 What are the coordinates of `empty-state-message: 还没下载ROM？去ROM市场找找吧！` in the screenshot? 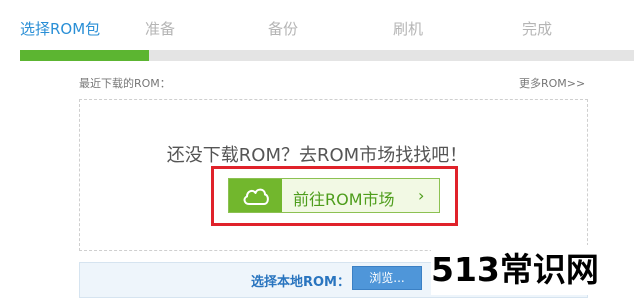 It's located at (317, 155).